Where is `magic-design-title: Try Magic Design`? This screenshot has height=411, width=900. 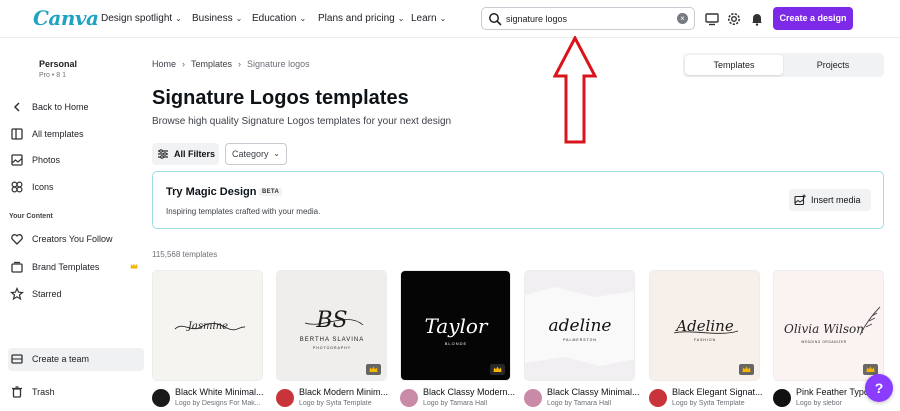 magic-design-title: Try Magic Design is located at coordinates (211, 192).